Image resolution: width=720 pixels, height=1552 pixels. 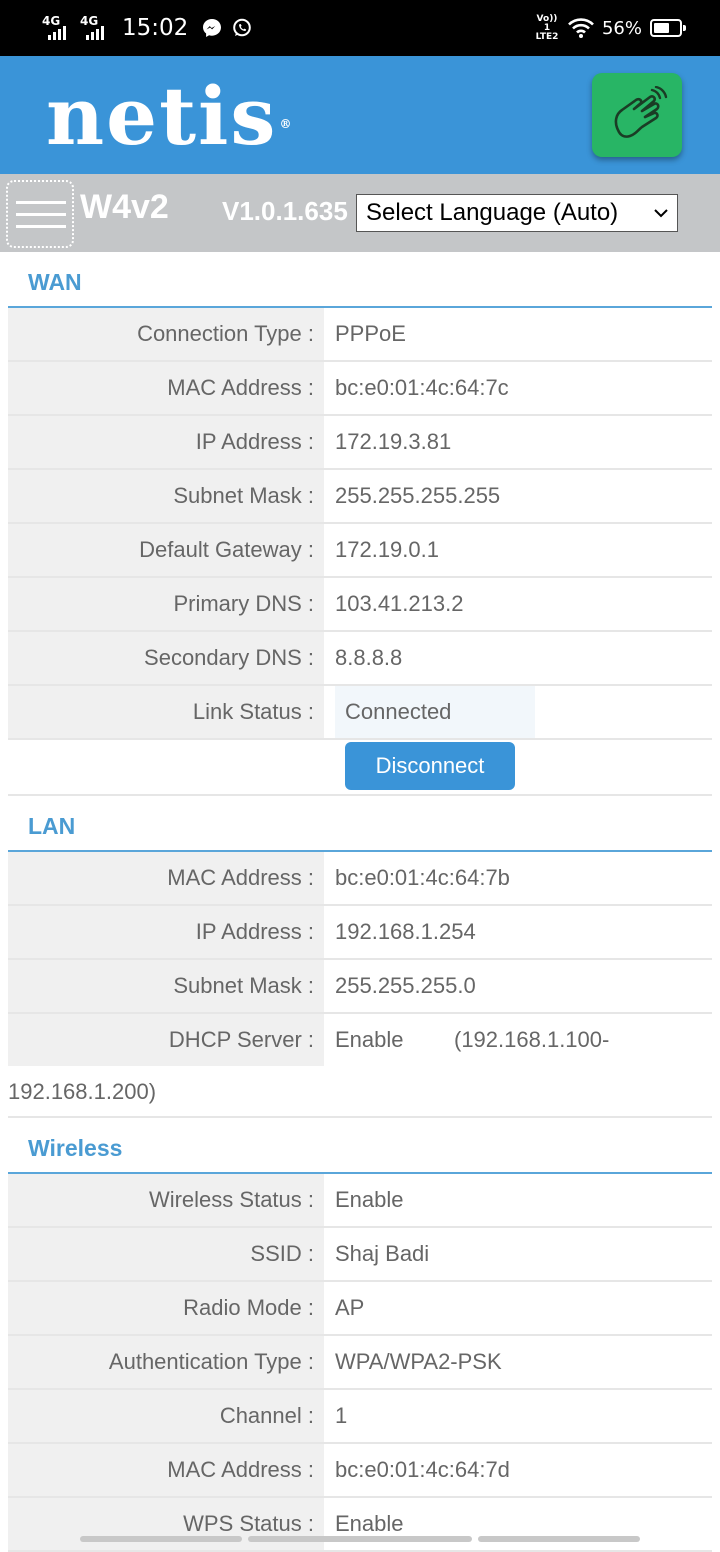 What do you see at coordinates (399, 603) in the screenshot?
I see `row-value: 103.41.213.2` at bounding box center [399, 603].